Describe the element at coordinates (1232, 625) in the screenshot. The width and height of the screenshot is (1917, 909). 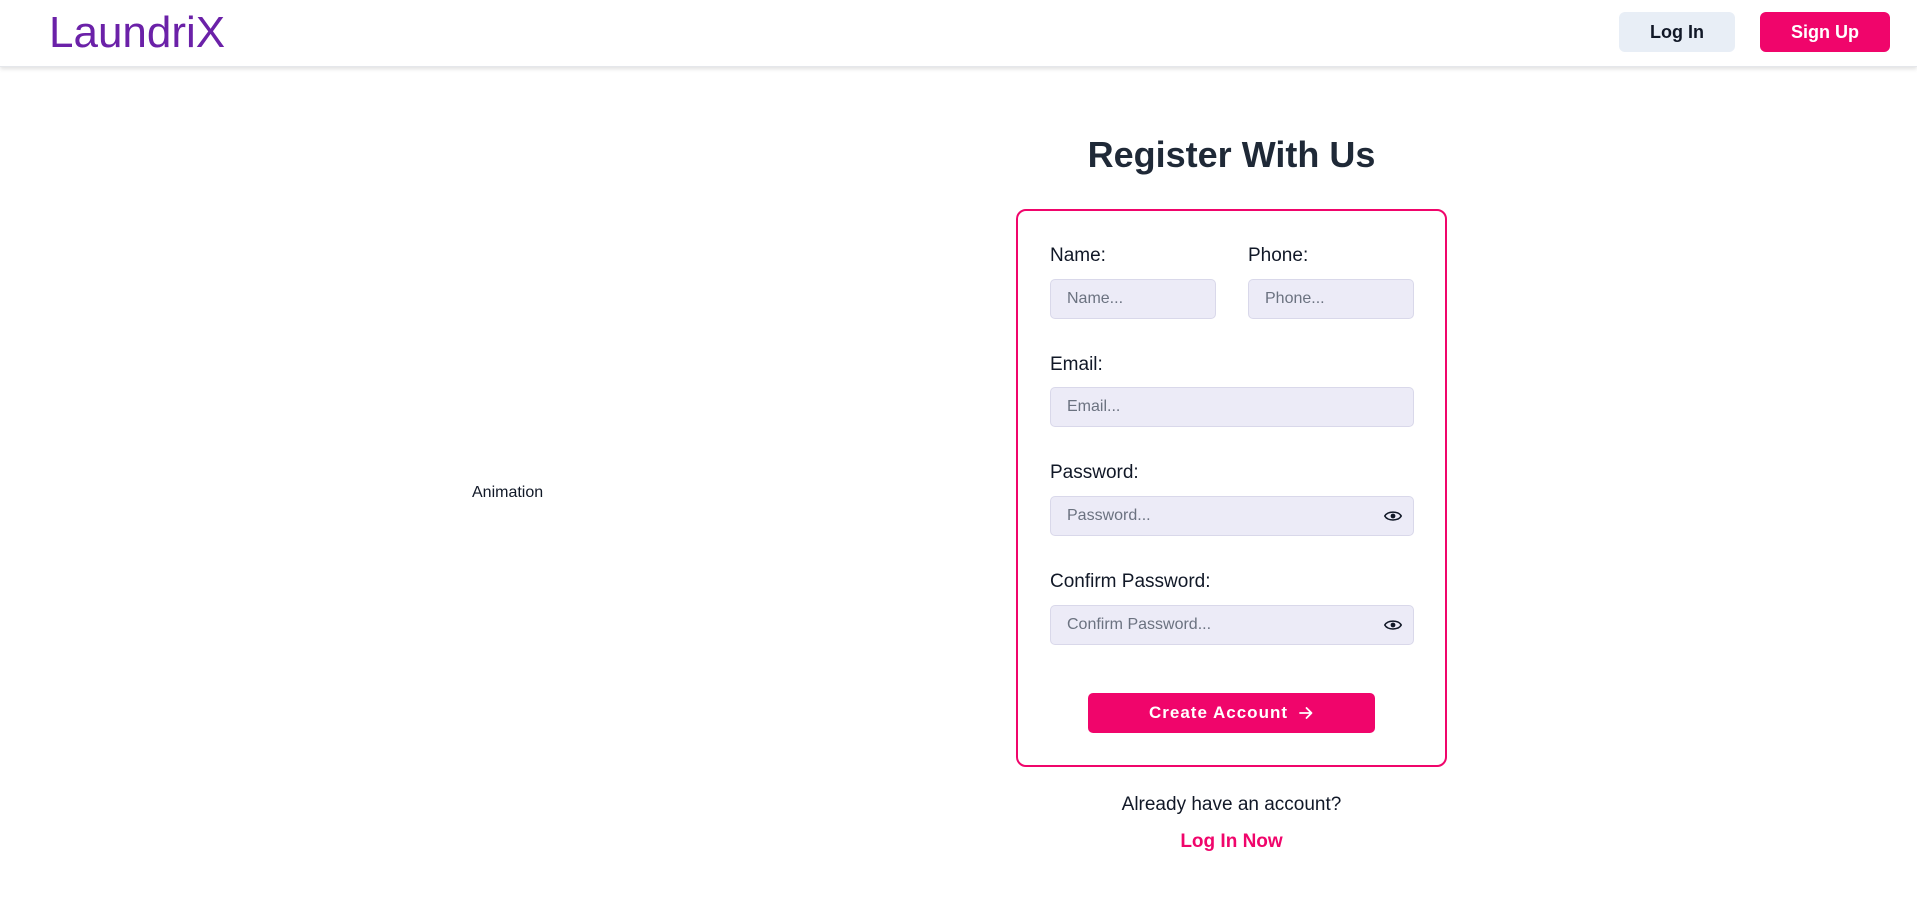
I see `confirm-password-input` at that location.